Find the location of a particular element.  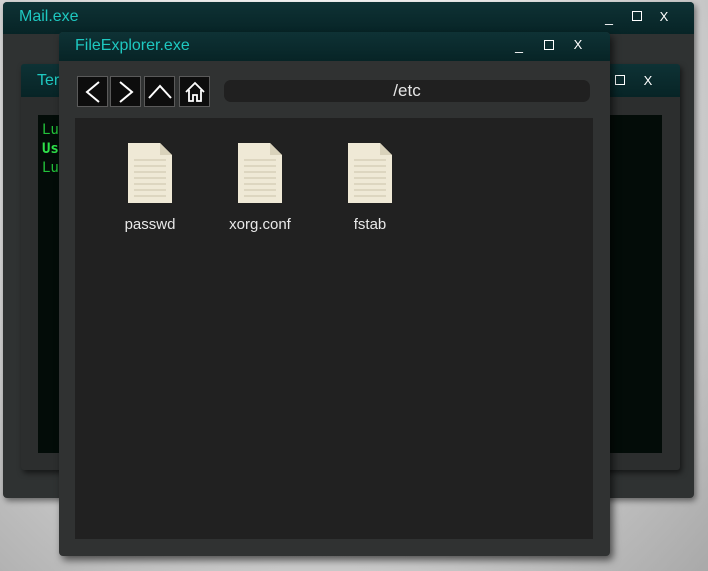

mail-window-title: Mail.exe is located at coordinates (49, 16).